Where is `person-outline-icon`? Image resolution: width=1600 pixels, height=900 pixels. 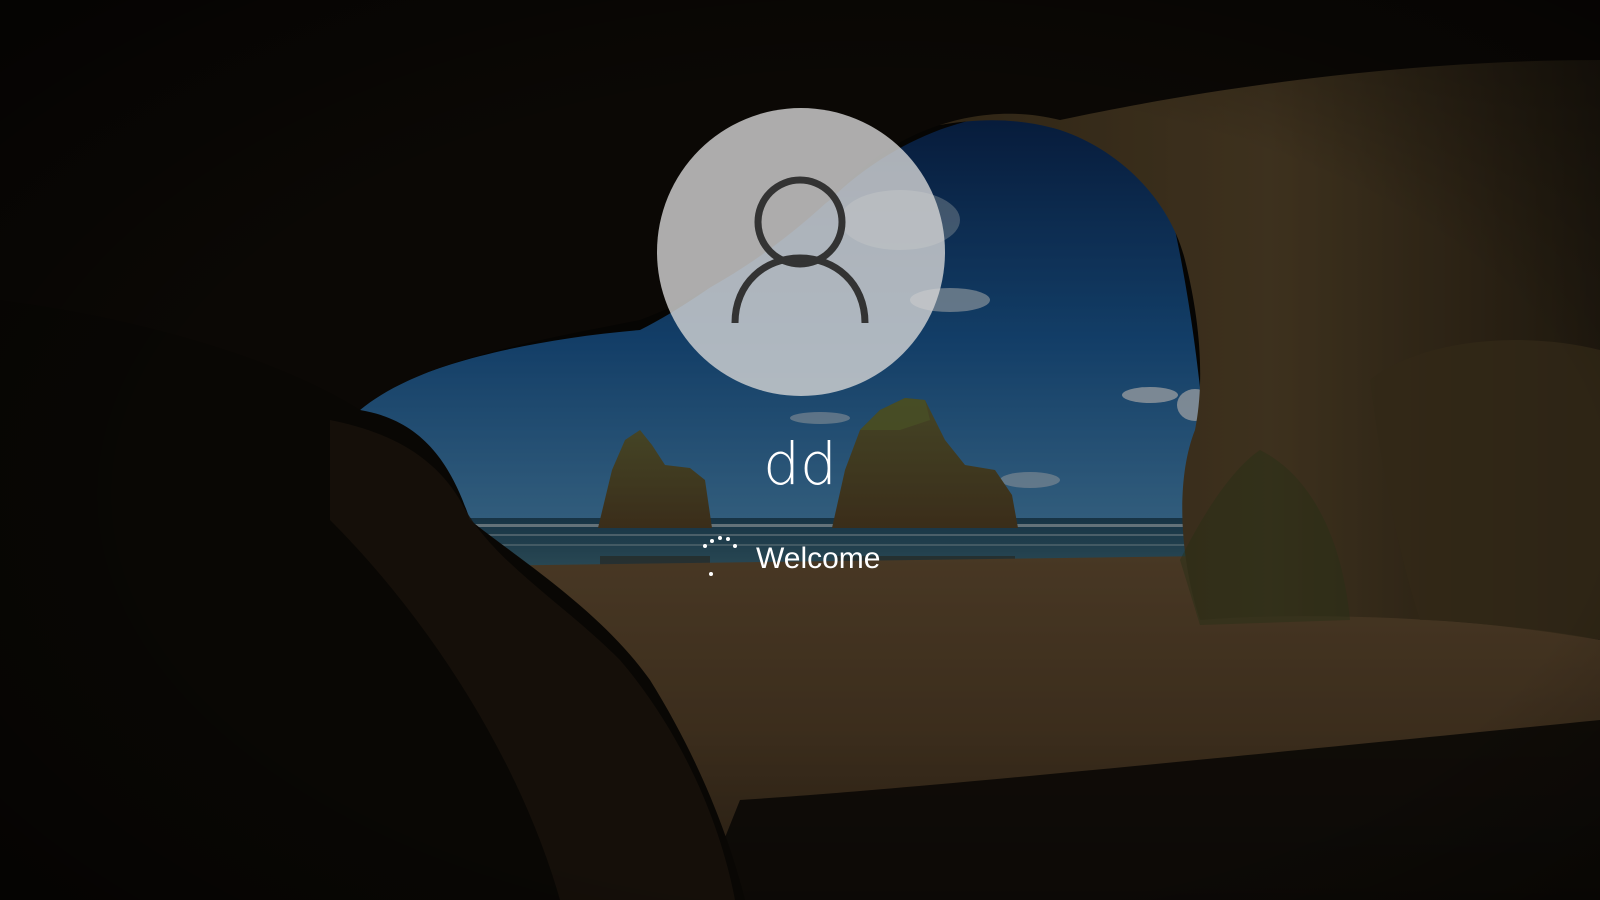 person-outline-icon is located at coordinates (800, 250).